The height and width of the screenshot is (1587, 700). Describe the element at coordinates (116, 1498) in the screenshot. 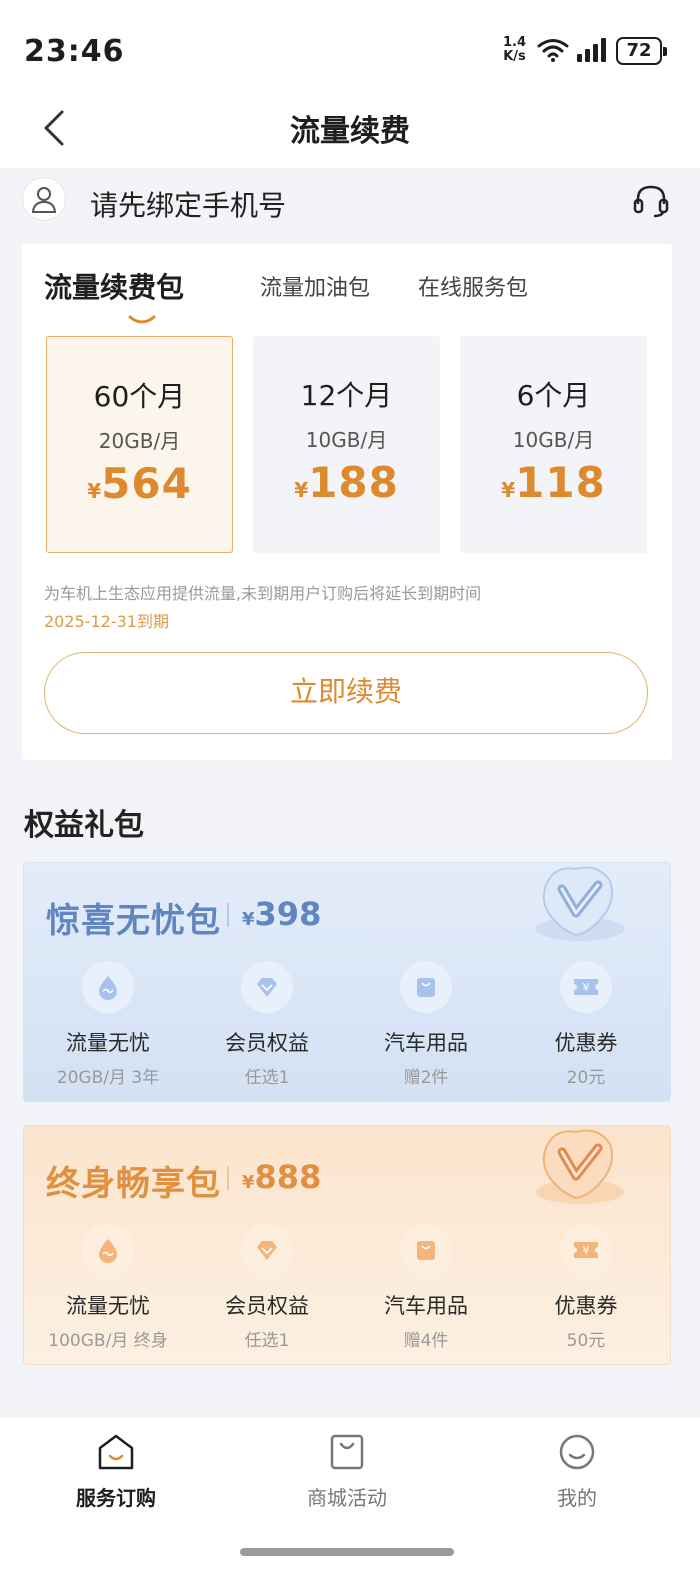

I see `nav-label: 服务订购` at that location.